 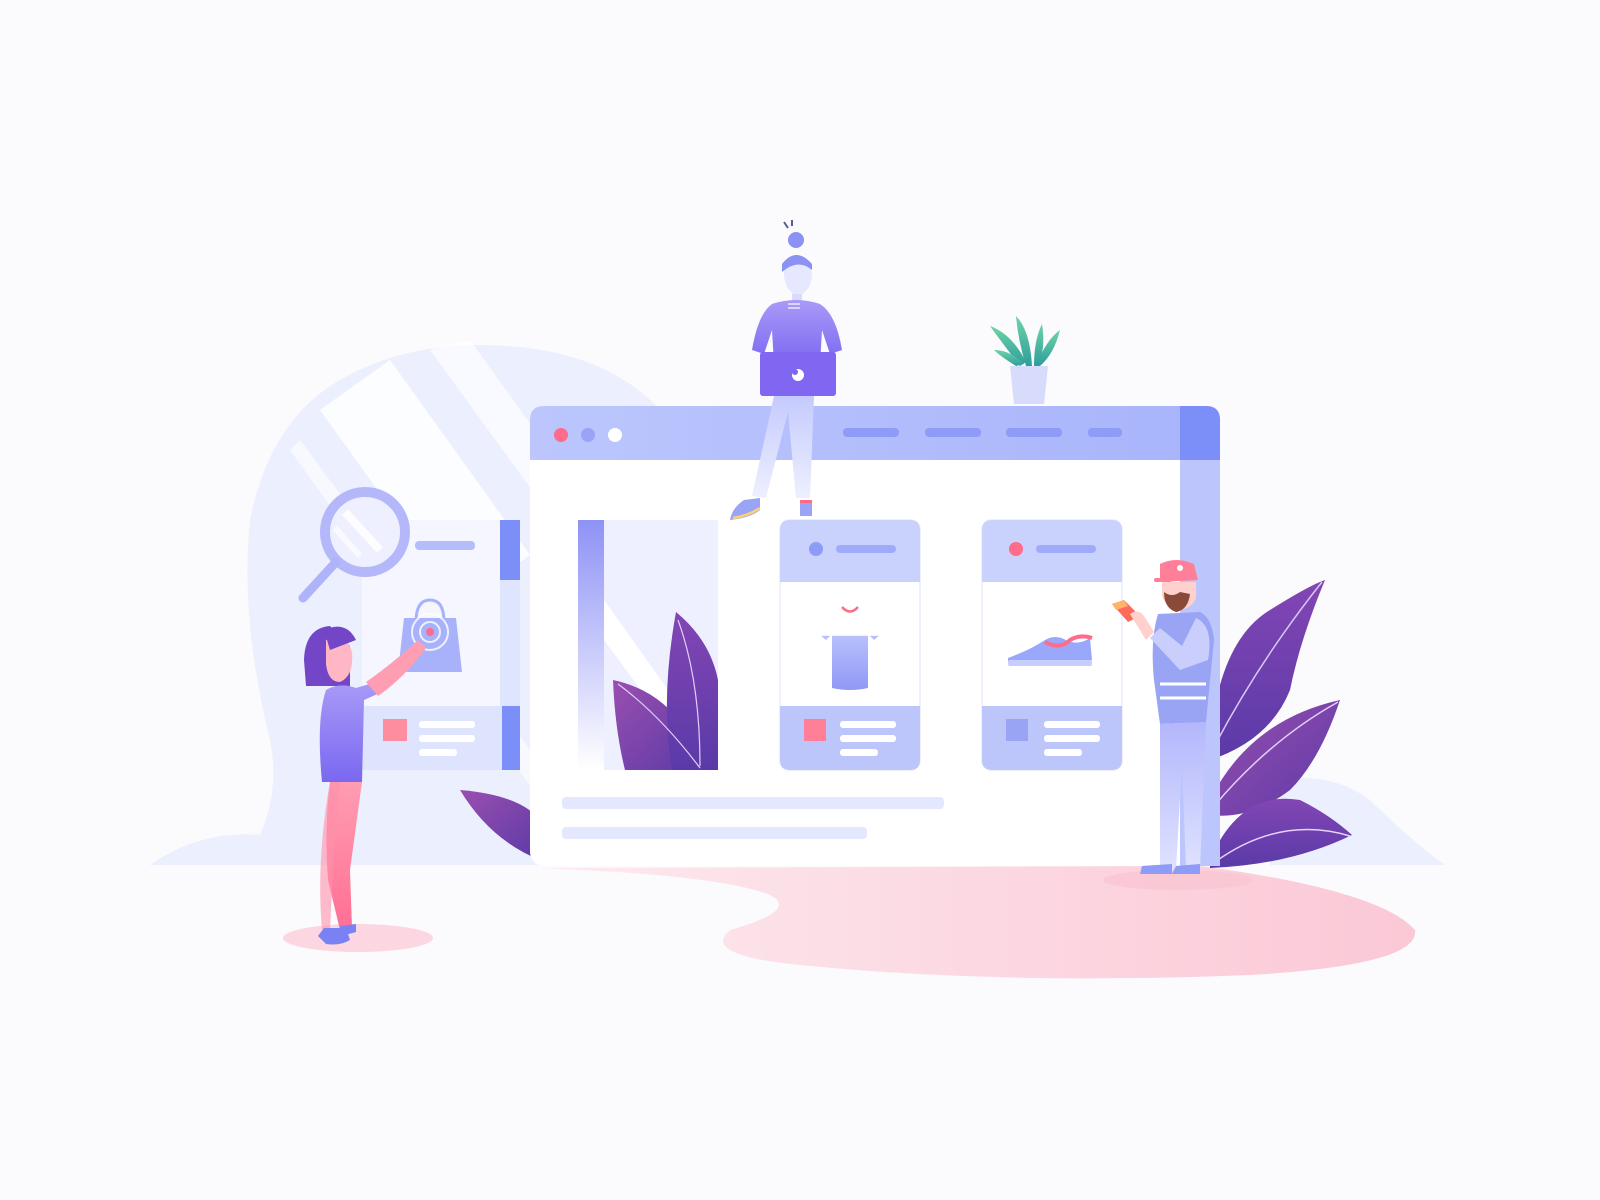 What do you see at coordinates (1025, 360) in the screenshot?
I see `potted-plant-icon` at bounding box center [1025, 360].